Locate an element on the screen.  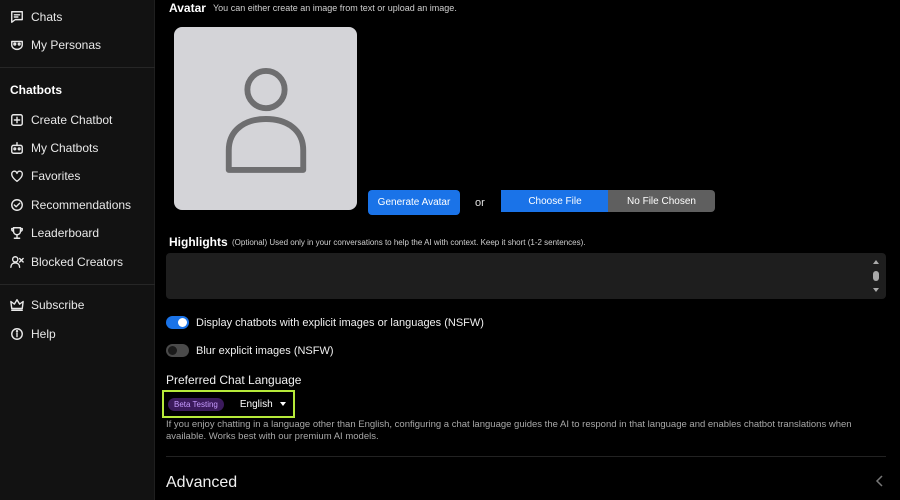
nsfw-blur-label: Blur explicit images (NSFW) is located at coordinates (265, 350).